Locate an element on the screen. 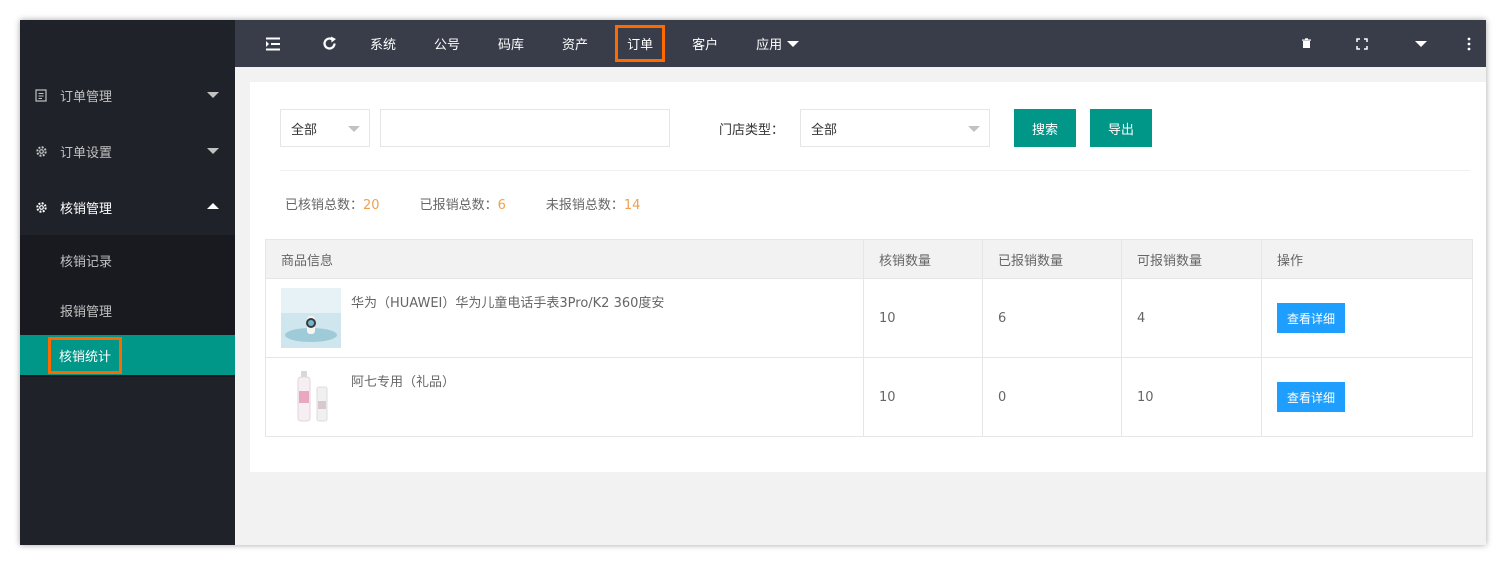 The image size is (1506, 565). sidebar-item-verification-statistics: 核销统计 is located at coordinates (127, 355).